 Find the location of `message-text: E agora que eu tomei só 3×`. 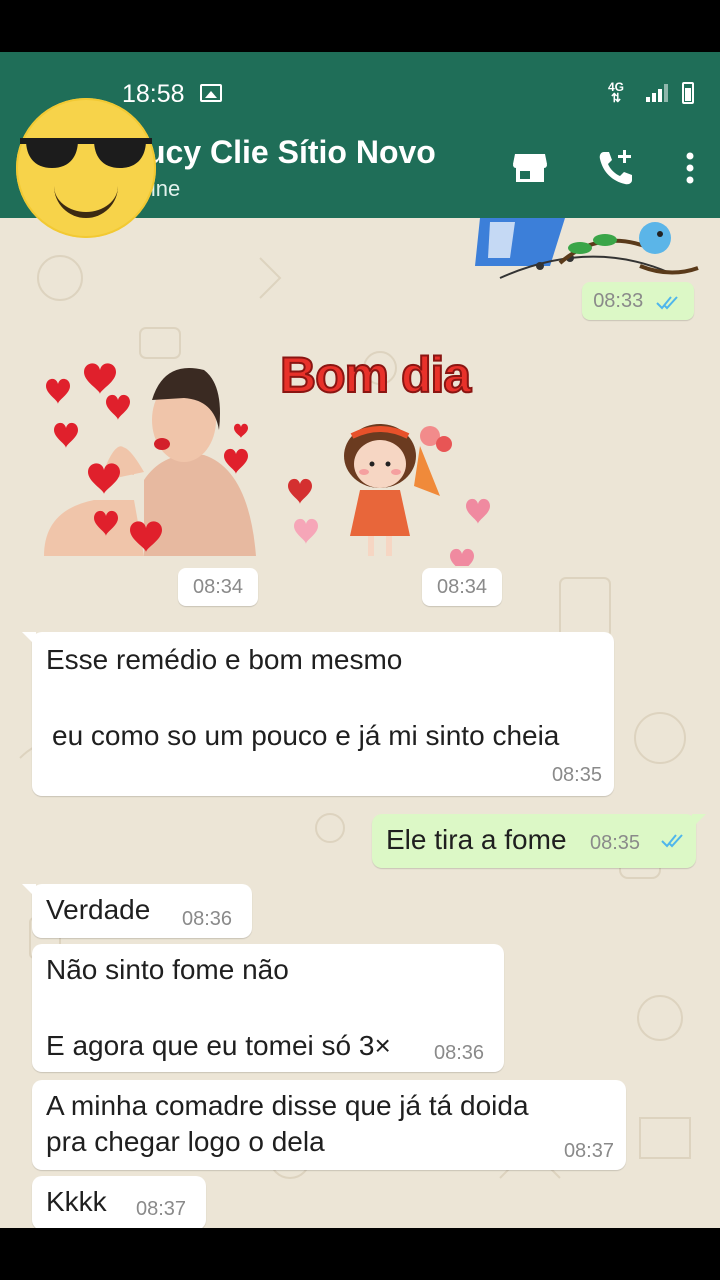

message-text: E agora que eu tomei só 3× is located at coordinates (218, 1045).